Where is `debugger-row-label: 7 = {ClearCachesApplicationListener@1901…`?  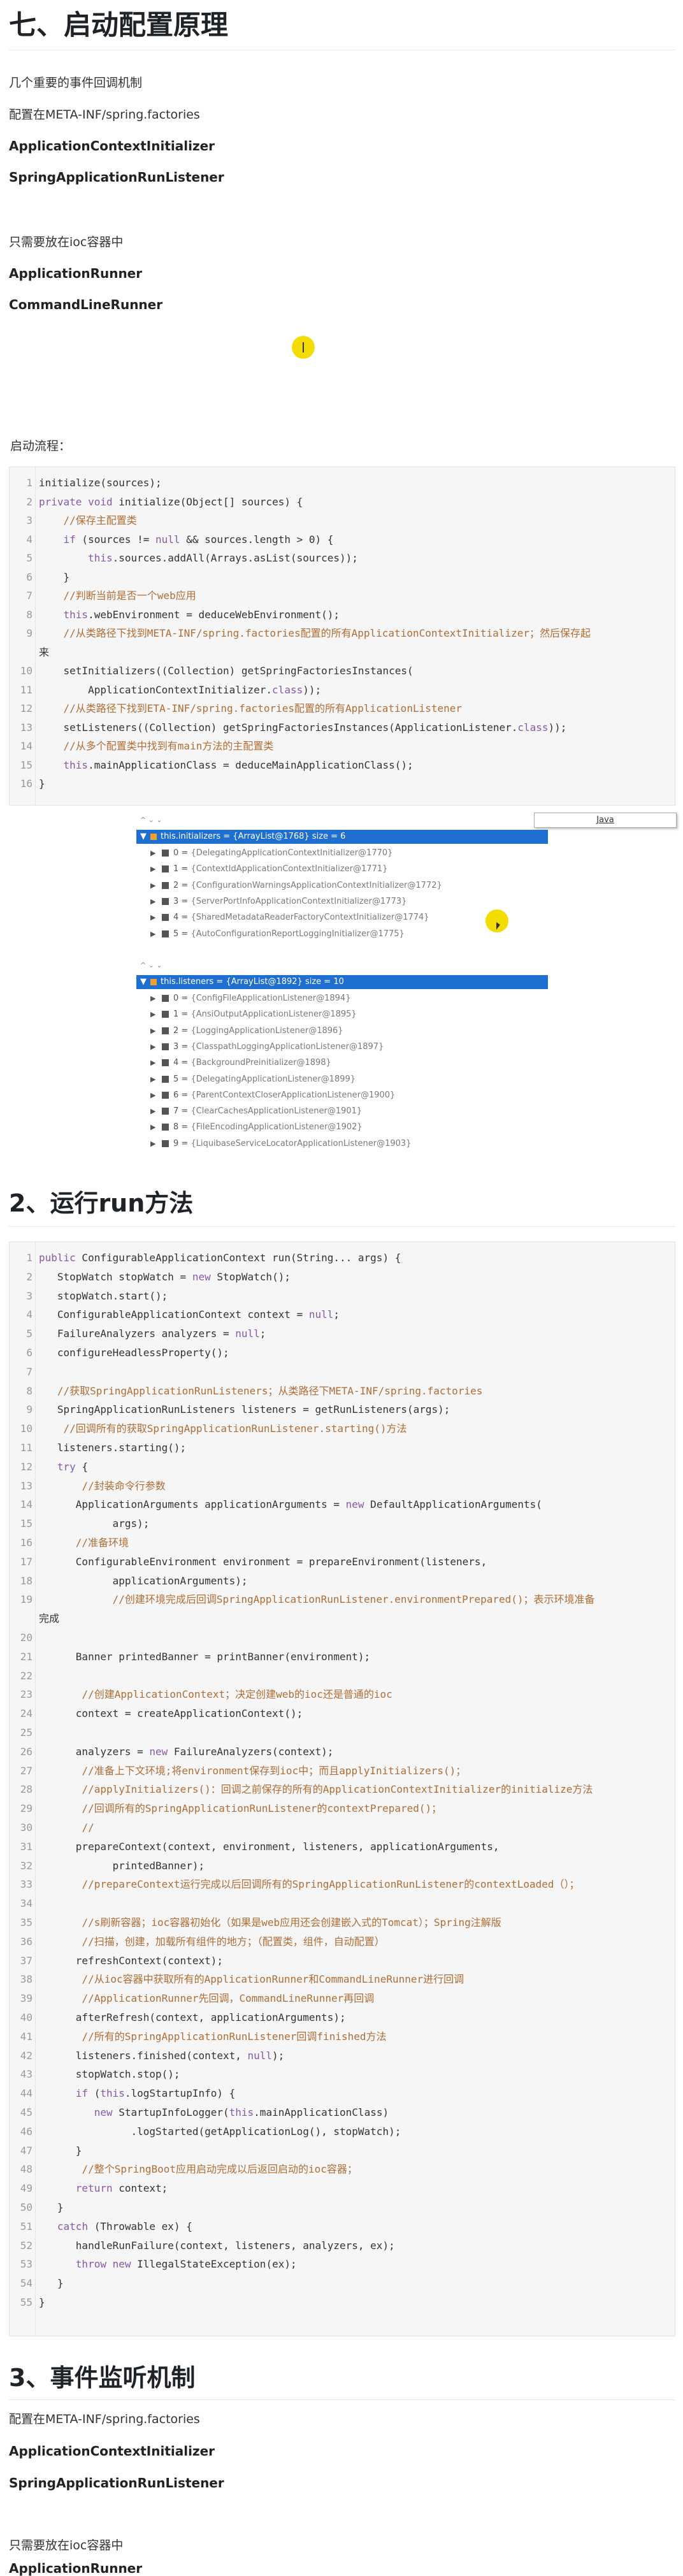
debugger-row-label: 7 = {ClearCachesApplicationListener@1901… is located at coordinates (267, 1111).